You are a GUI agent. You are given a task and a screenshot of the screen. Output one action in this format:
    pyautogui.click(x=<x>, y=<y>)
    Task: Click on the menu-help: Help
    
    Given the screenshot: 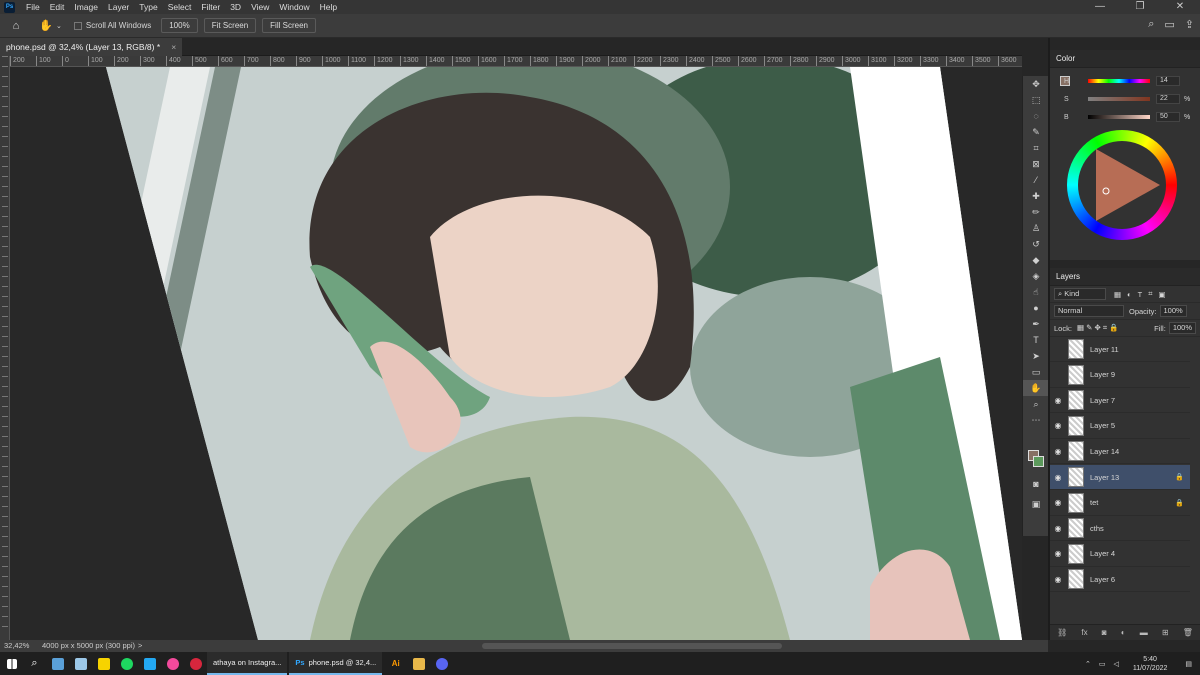 What is the action you would take?
    pyautogui.click(x=328, y=7)
    